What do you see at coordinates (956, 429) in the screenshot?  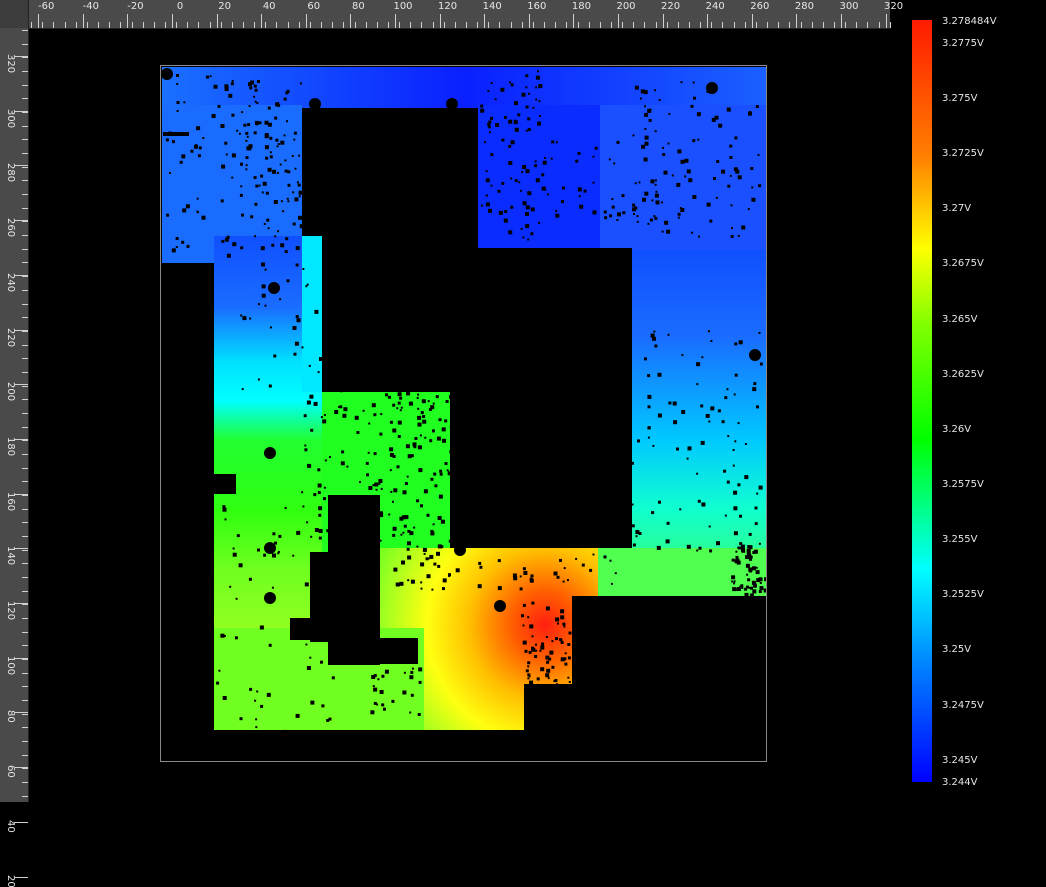 I see `legend-value-label: 3.26V` at bounding box center [956, 429].